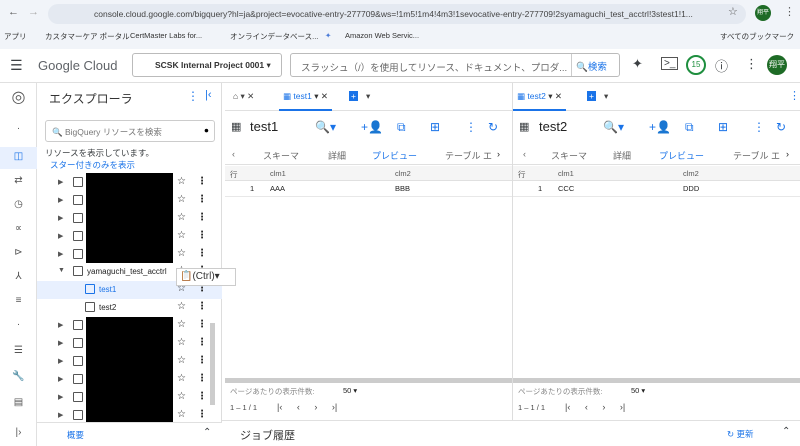 The image size is (800, 446). What do you see at coordinates (18, 300) in the screenshot?
I see `filter-icon: ≡` at bounding box center [18, 300].